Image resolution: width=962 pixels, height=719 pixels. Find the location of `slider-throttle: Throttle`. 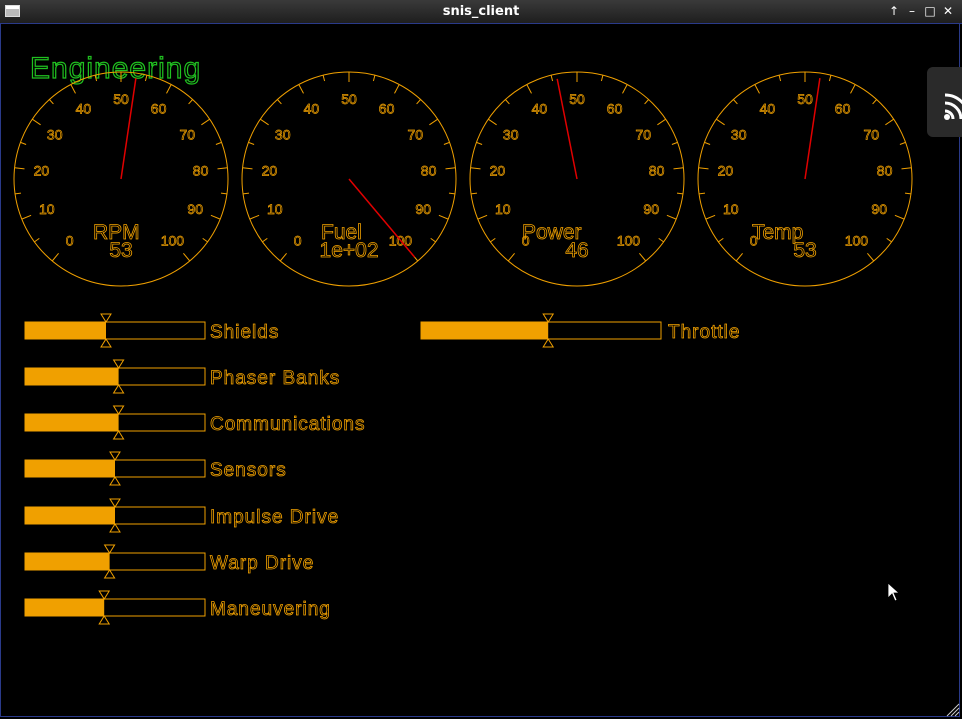

slider-throttle: Throttle is located at coordinates (580, 330).